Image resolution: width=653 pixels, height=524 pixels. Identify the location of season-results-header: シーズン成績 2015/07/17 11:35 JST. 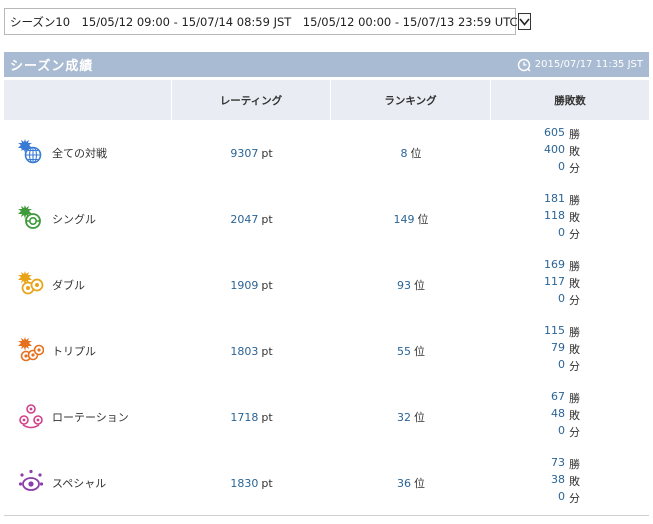
(326, 64).